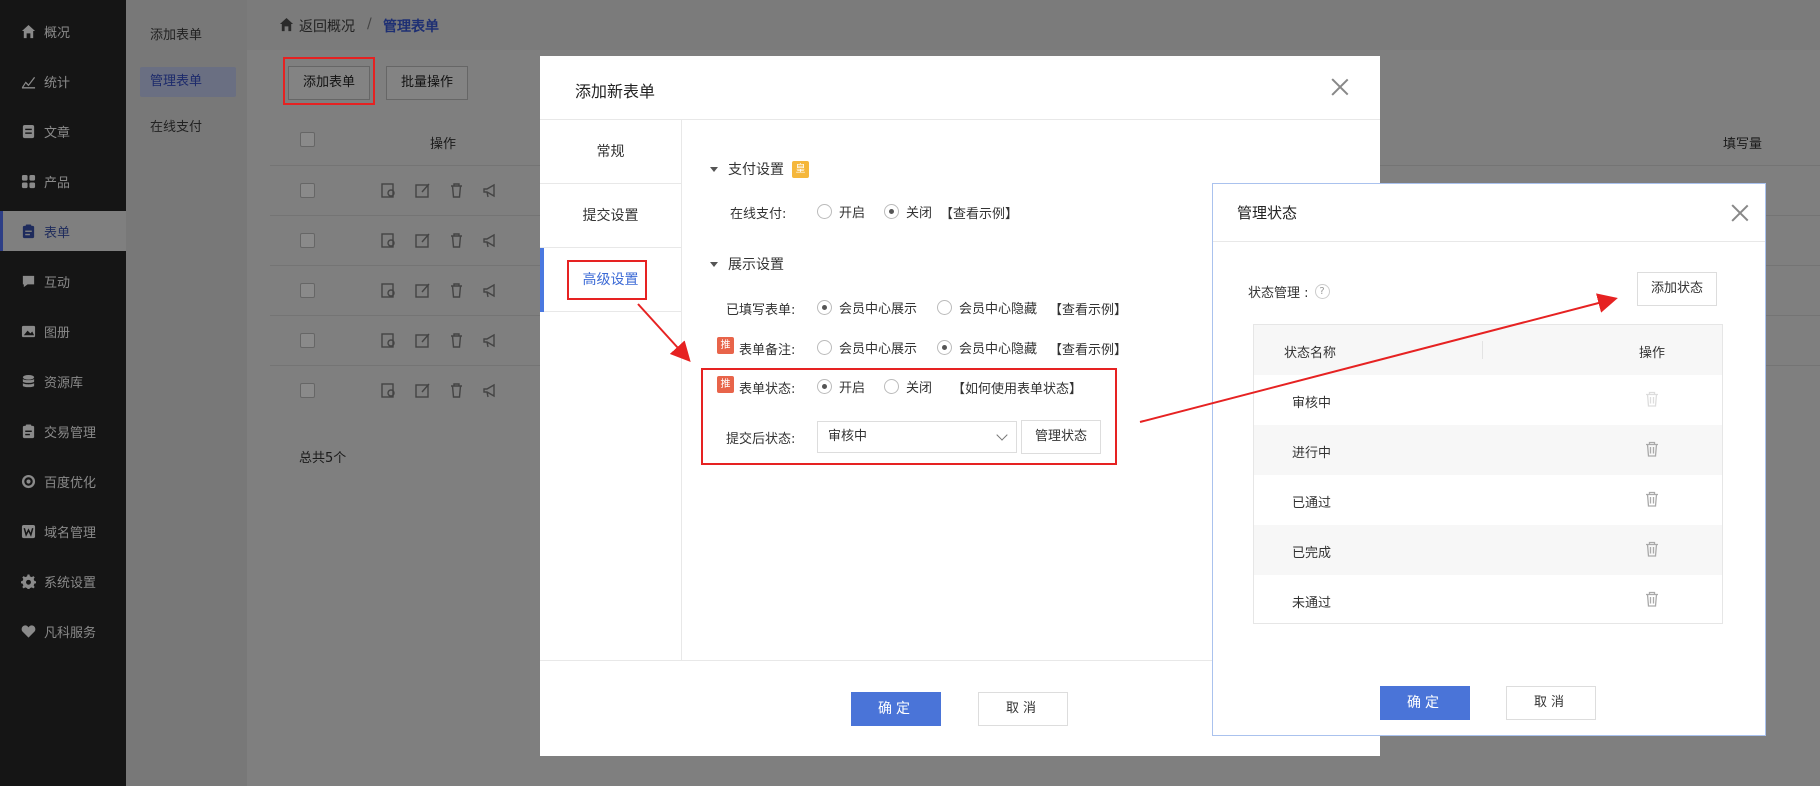 The width and height of the screenshot is (1820, 786). I want to click on tab-general: 常规, so click(610, 152).